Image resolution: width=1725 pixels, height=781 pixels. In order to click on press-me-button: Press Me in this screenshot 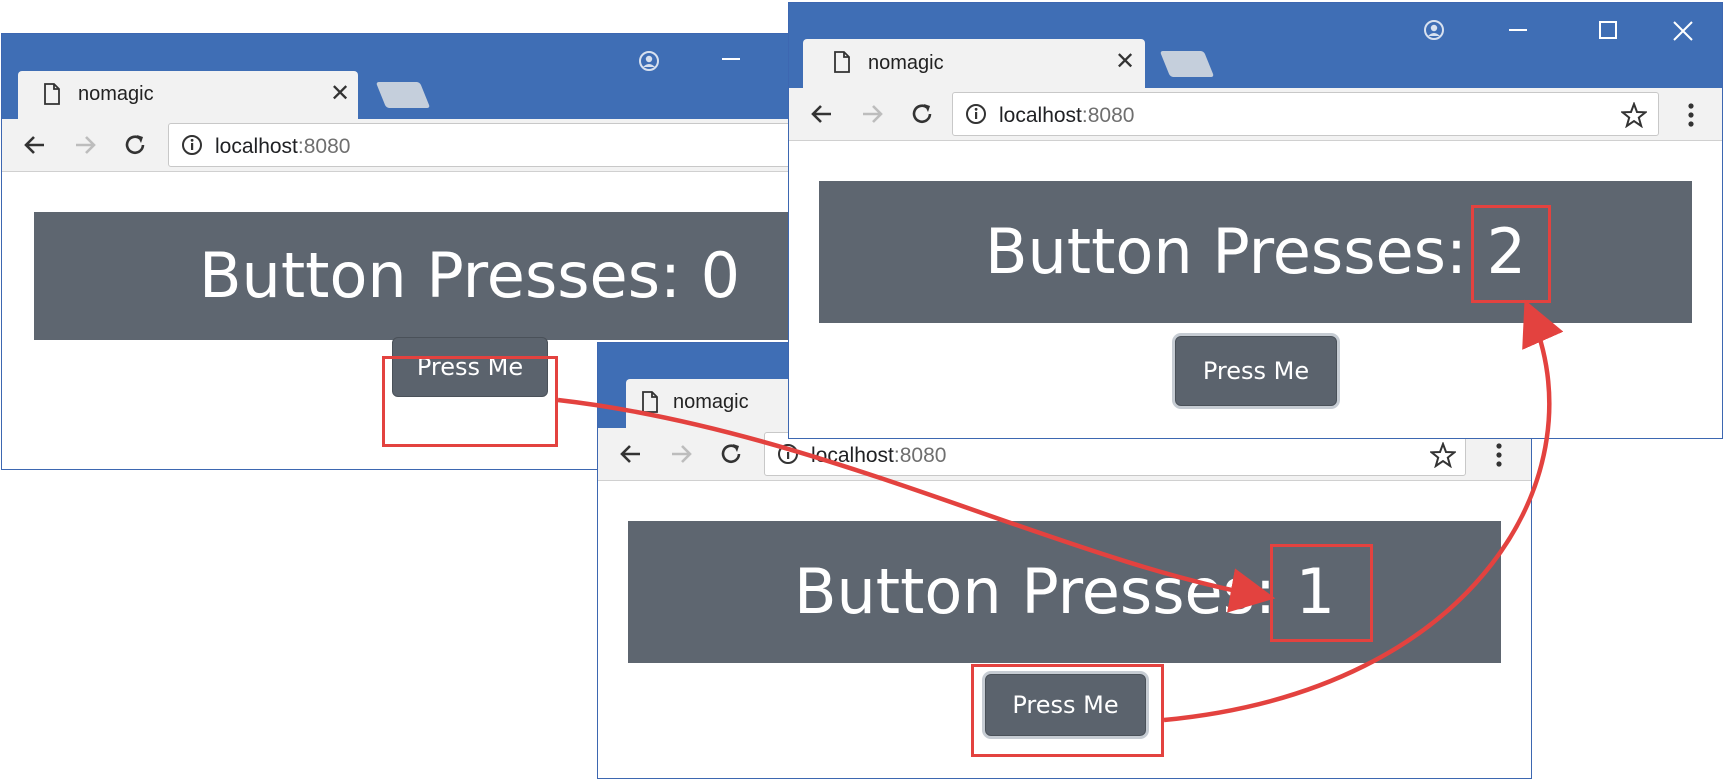, I will do `click(1256, 371)`.